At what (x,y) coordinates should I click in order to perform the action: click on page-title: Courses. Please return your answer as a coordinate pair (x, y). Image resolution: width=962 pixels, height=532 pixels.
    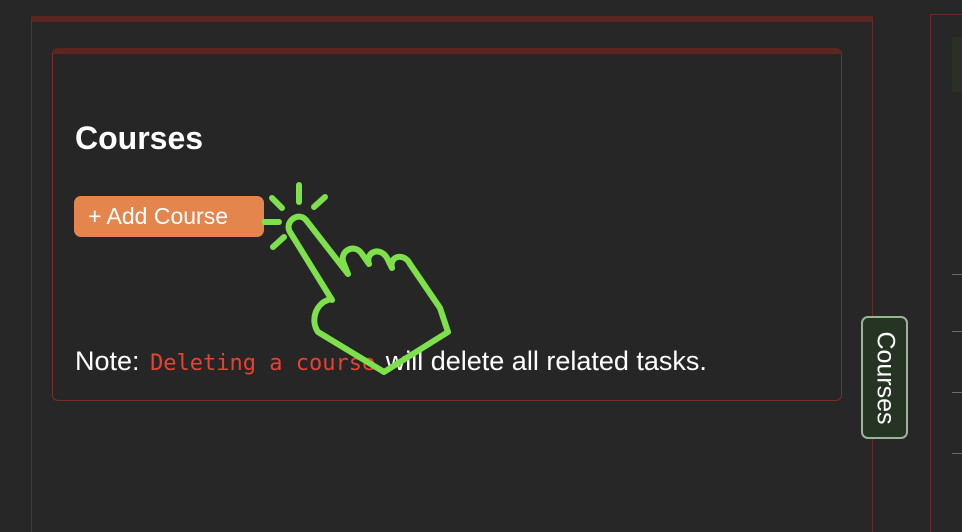
    Looking at the image, I should click on (139, 138).